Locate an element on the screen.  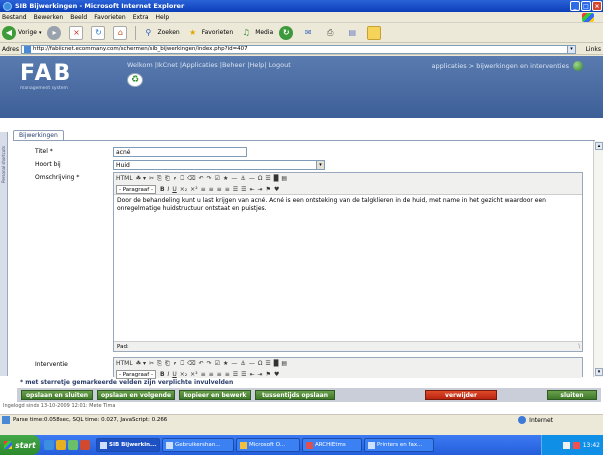
hoort-bij-select: Huid ▾ is located at coordinates (219, 165).